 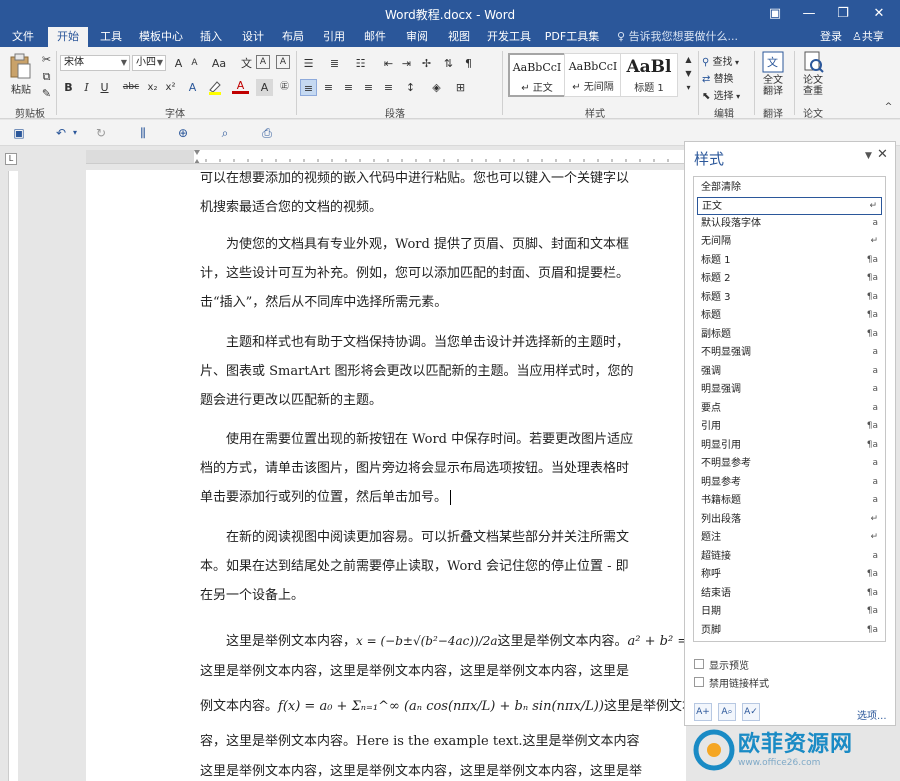 What do you see at coordinates (86, 87) in the screenshot?
I see `italic-button: I` at bounding box center [86, 87].